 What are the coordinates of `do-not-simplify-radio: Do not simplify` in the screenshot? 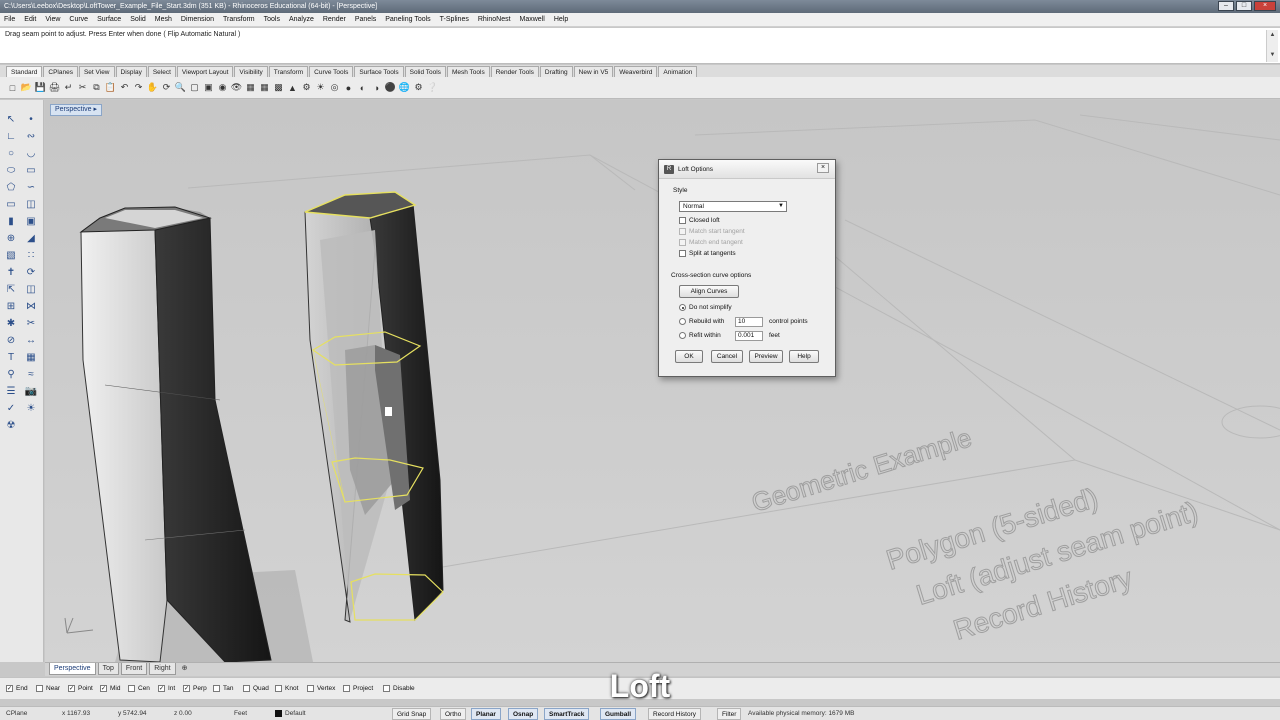 It's located at (705, 307).